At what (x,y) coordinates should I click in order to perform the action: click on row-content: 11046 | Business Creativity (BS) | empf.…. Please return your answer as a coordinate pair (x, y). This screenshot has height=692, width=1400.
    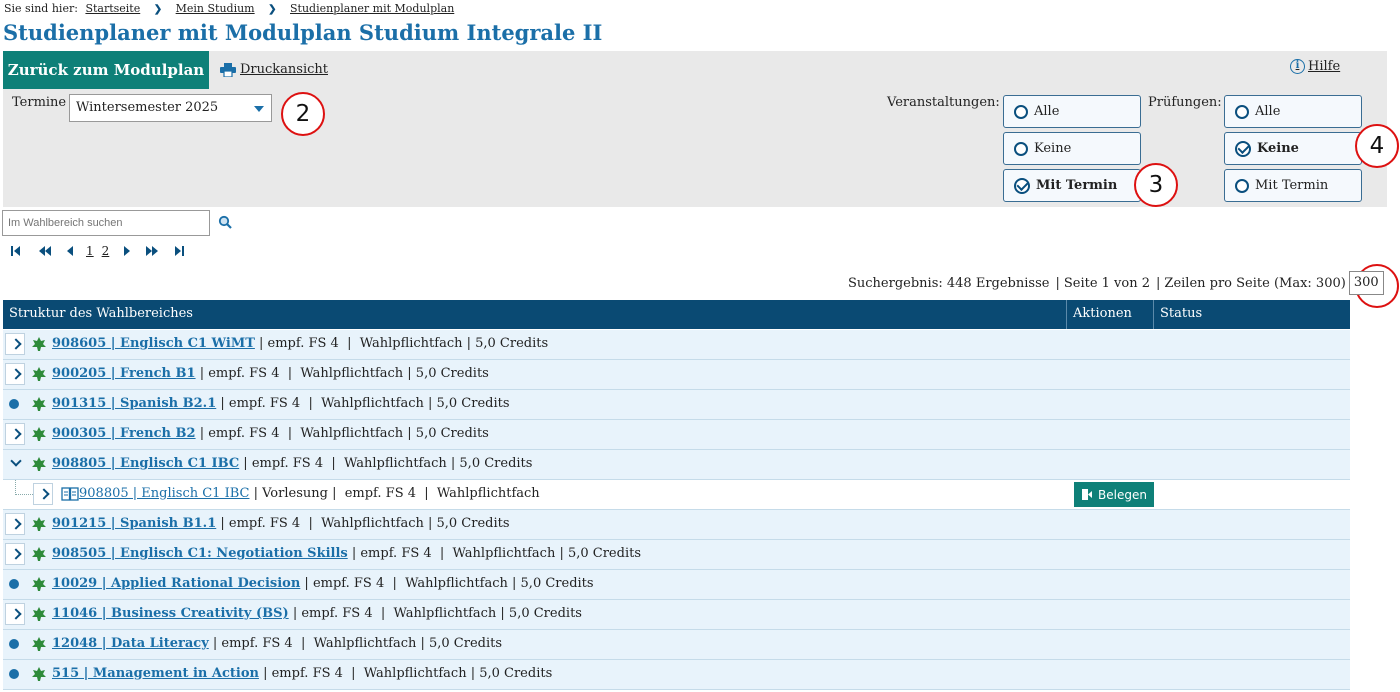
    Looking at the image, I should click on (317, 613).